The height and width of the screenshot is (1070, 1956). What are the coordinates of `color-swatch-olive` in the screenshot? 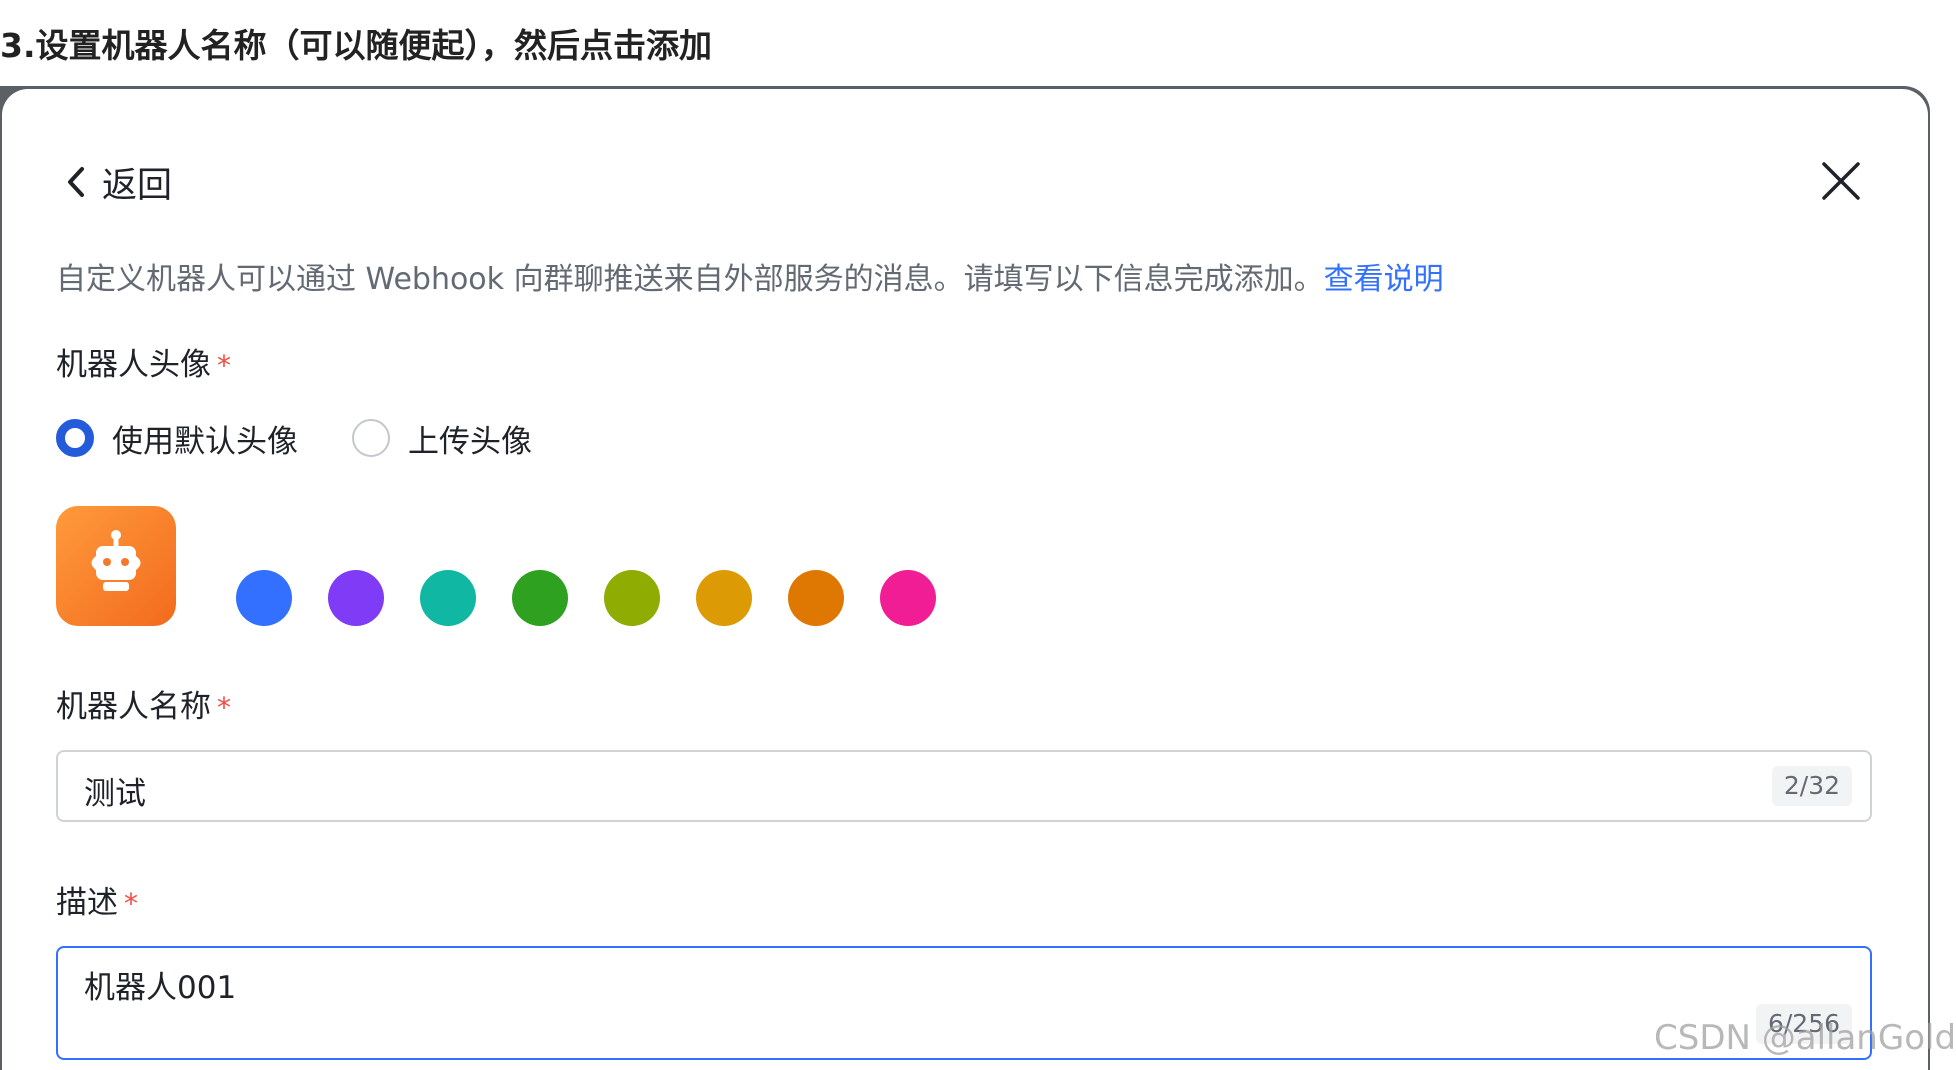 It's located at (632, 598).